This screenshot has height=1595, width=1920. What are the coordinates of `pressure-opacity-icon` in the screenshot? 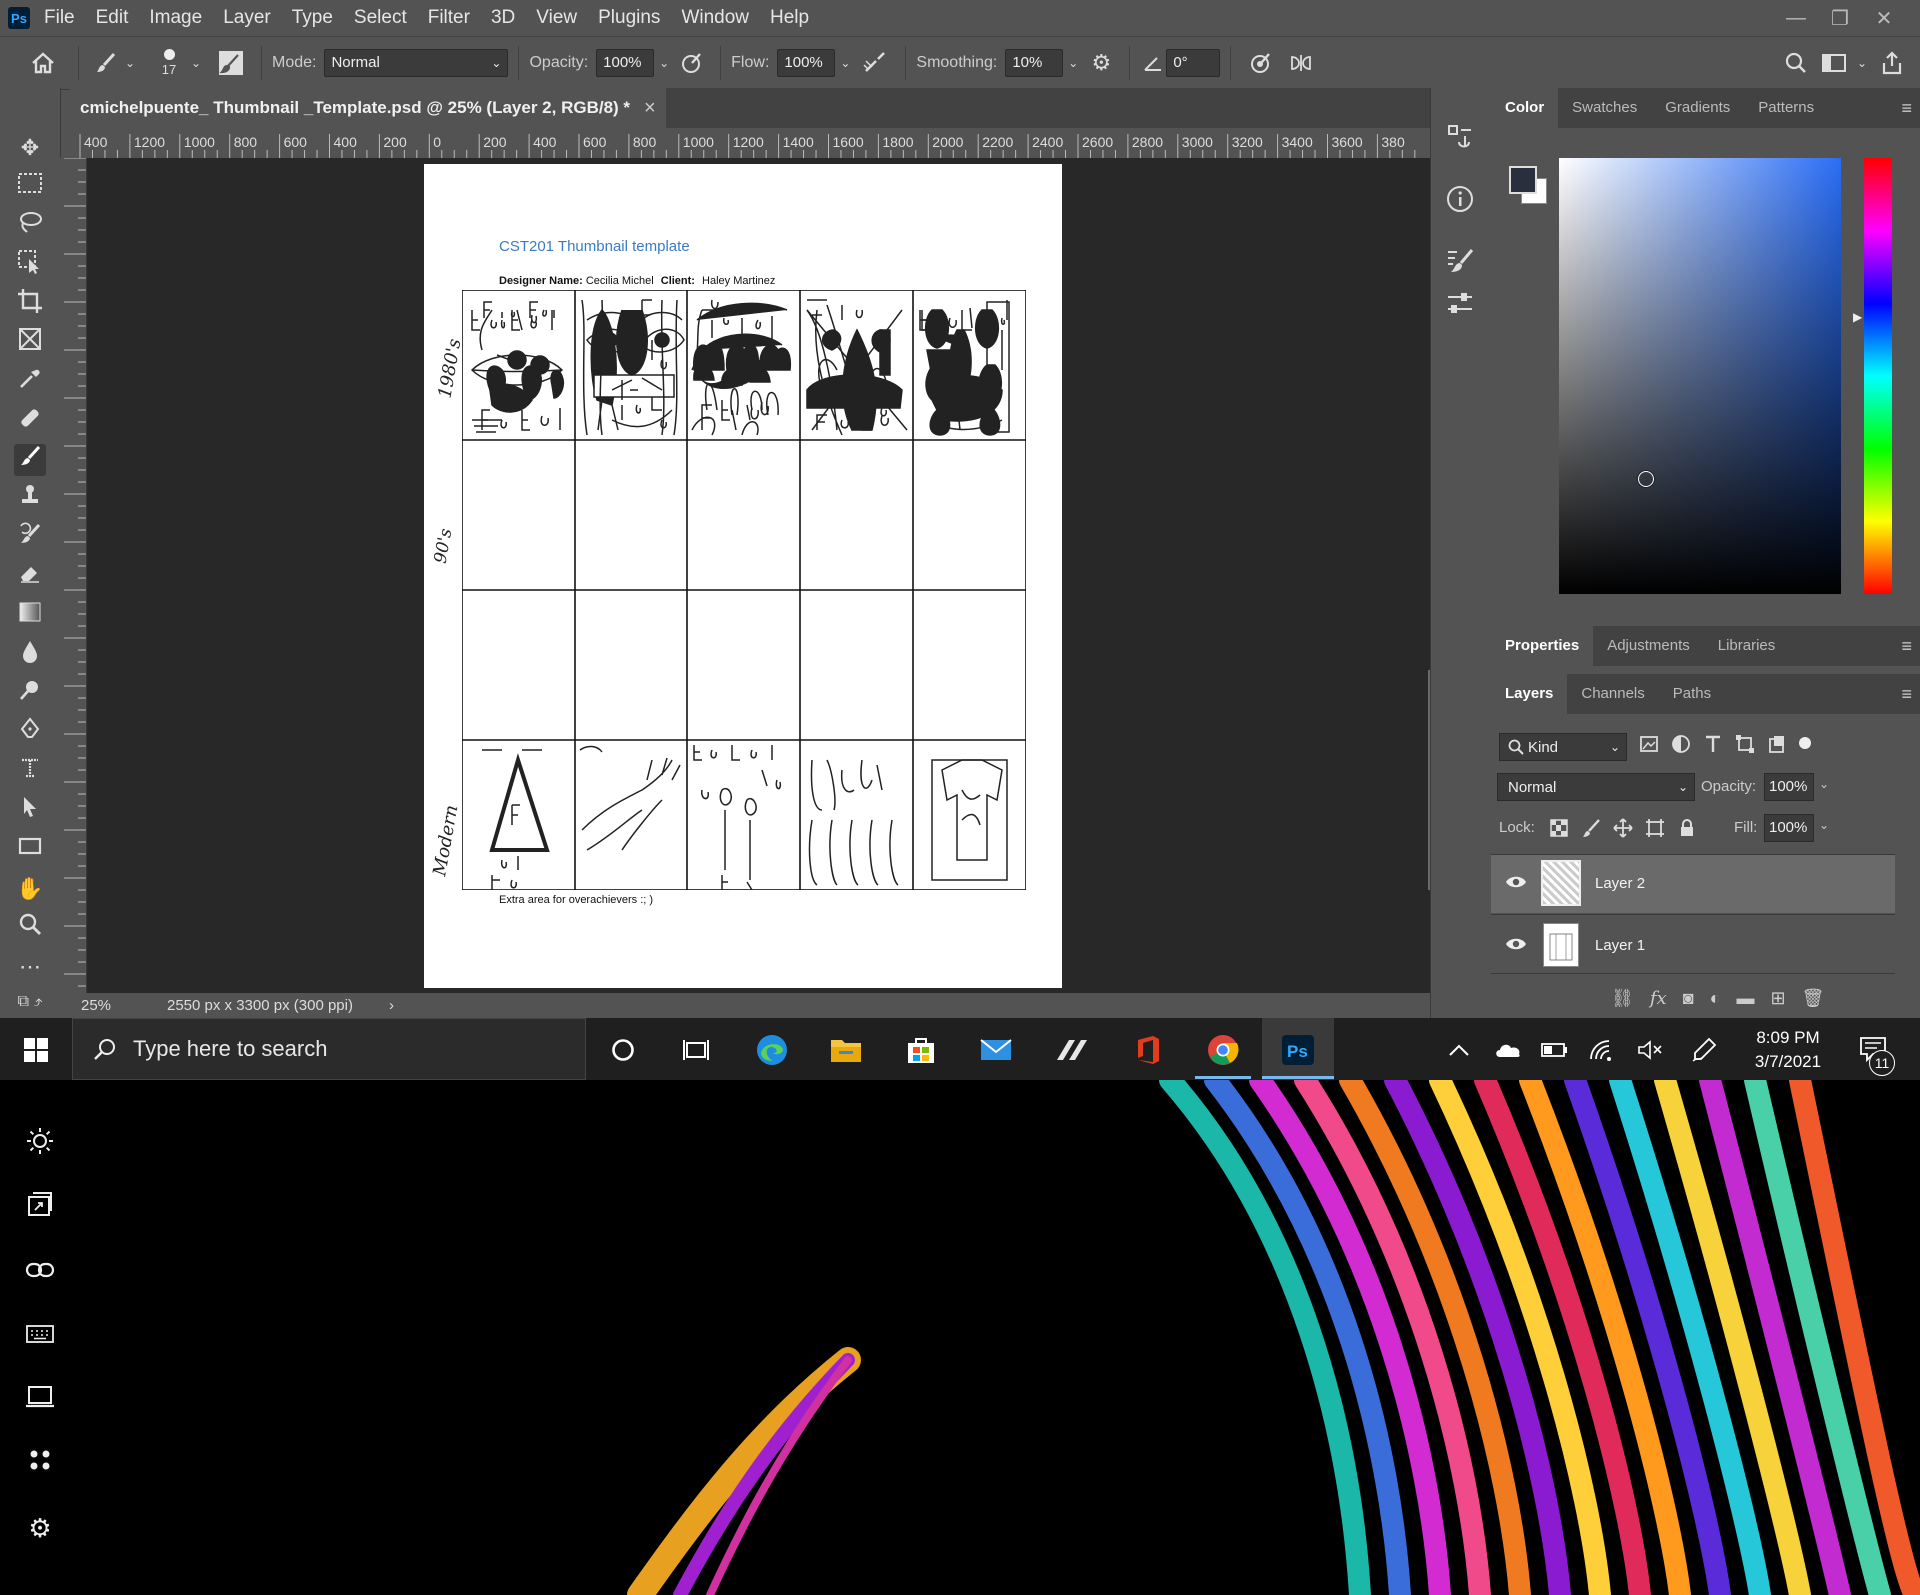 It's located at (692, 63).